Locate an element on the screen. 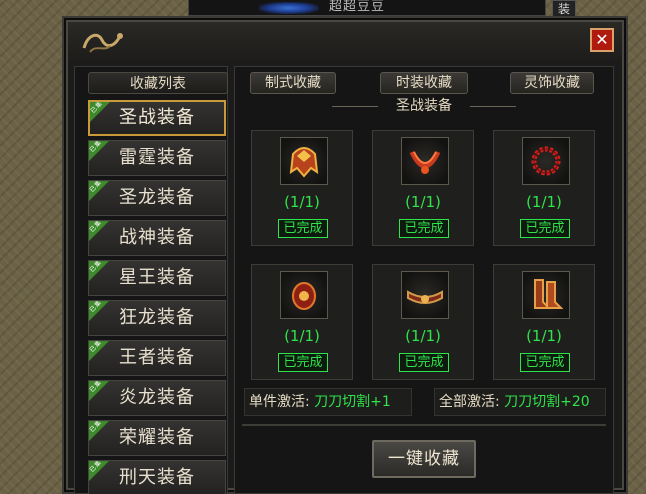 This screenshot has height=494, width=646. set-item-label: 炎龙装备 is located at coordinates (157, 397).